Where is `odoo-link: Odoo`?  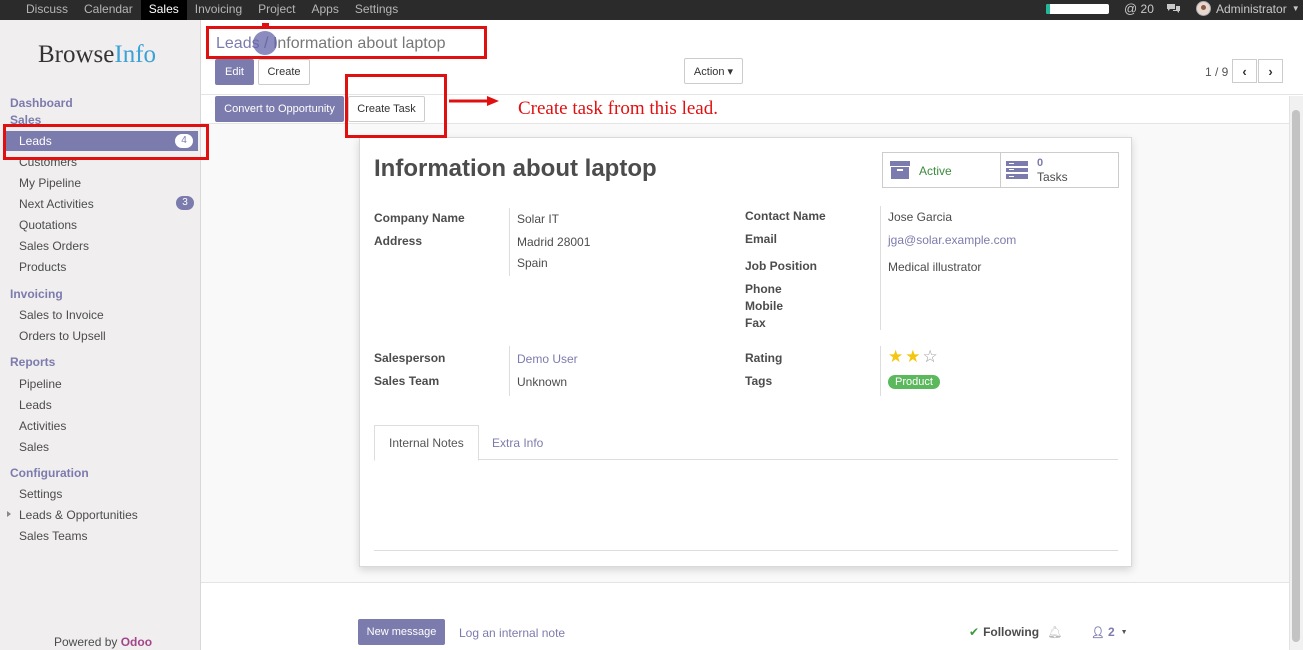
odoo-link: Odoo is located at coordinates (136, 642).